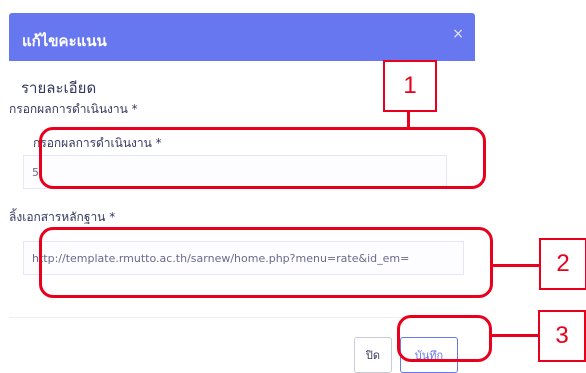 This screenshot has width=586, height=373. Describe the element at coordinates (562, 264) in the screenshot. I see `callout-number-2: 2` at that location.